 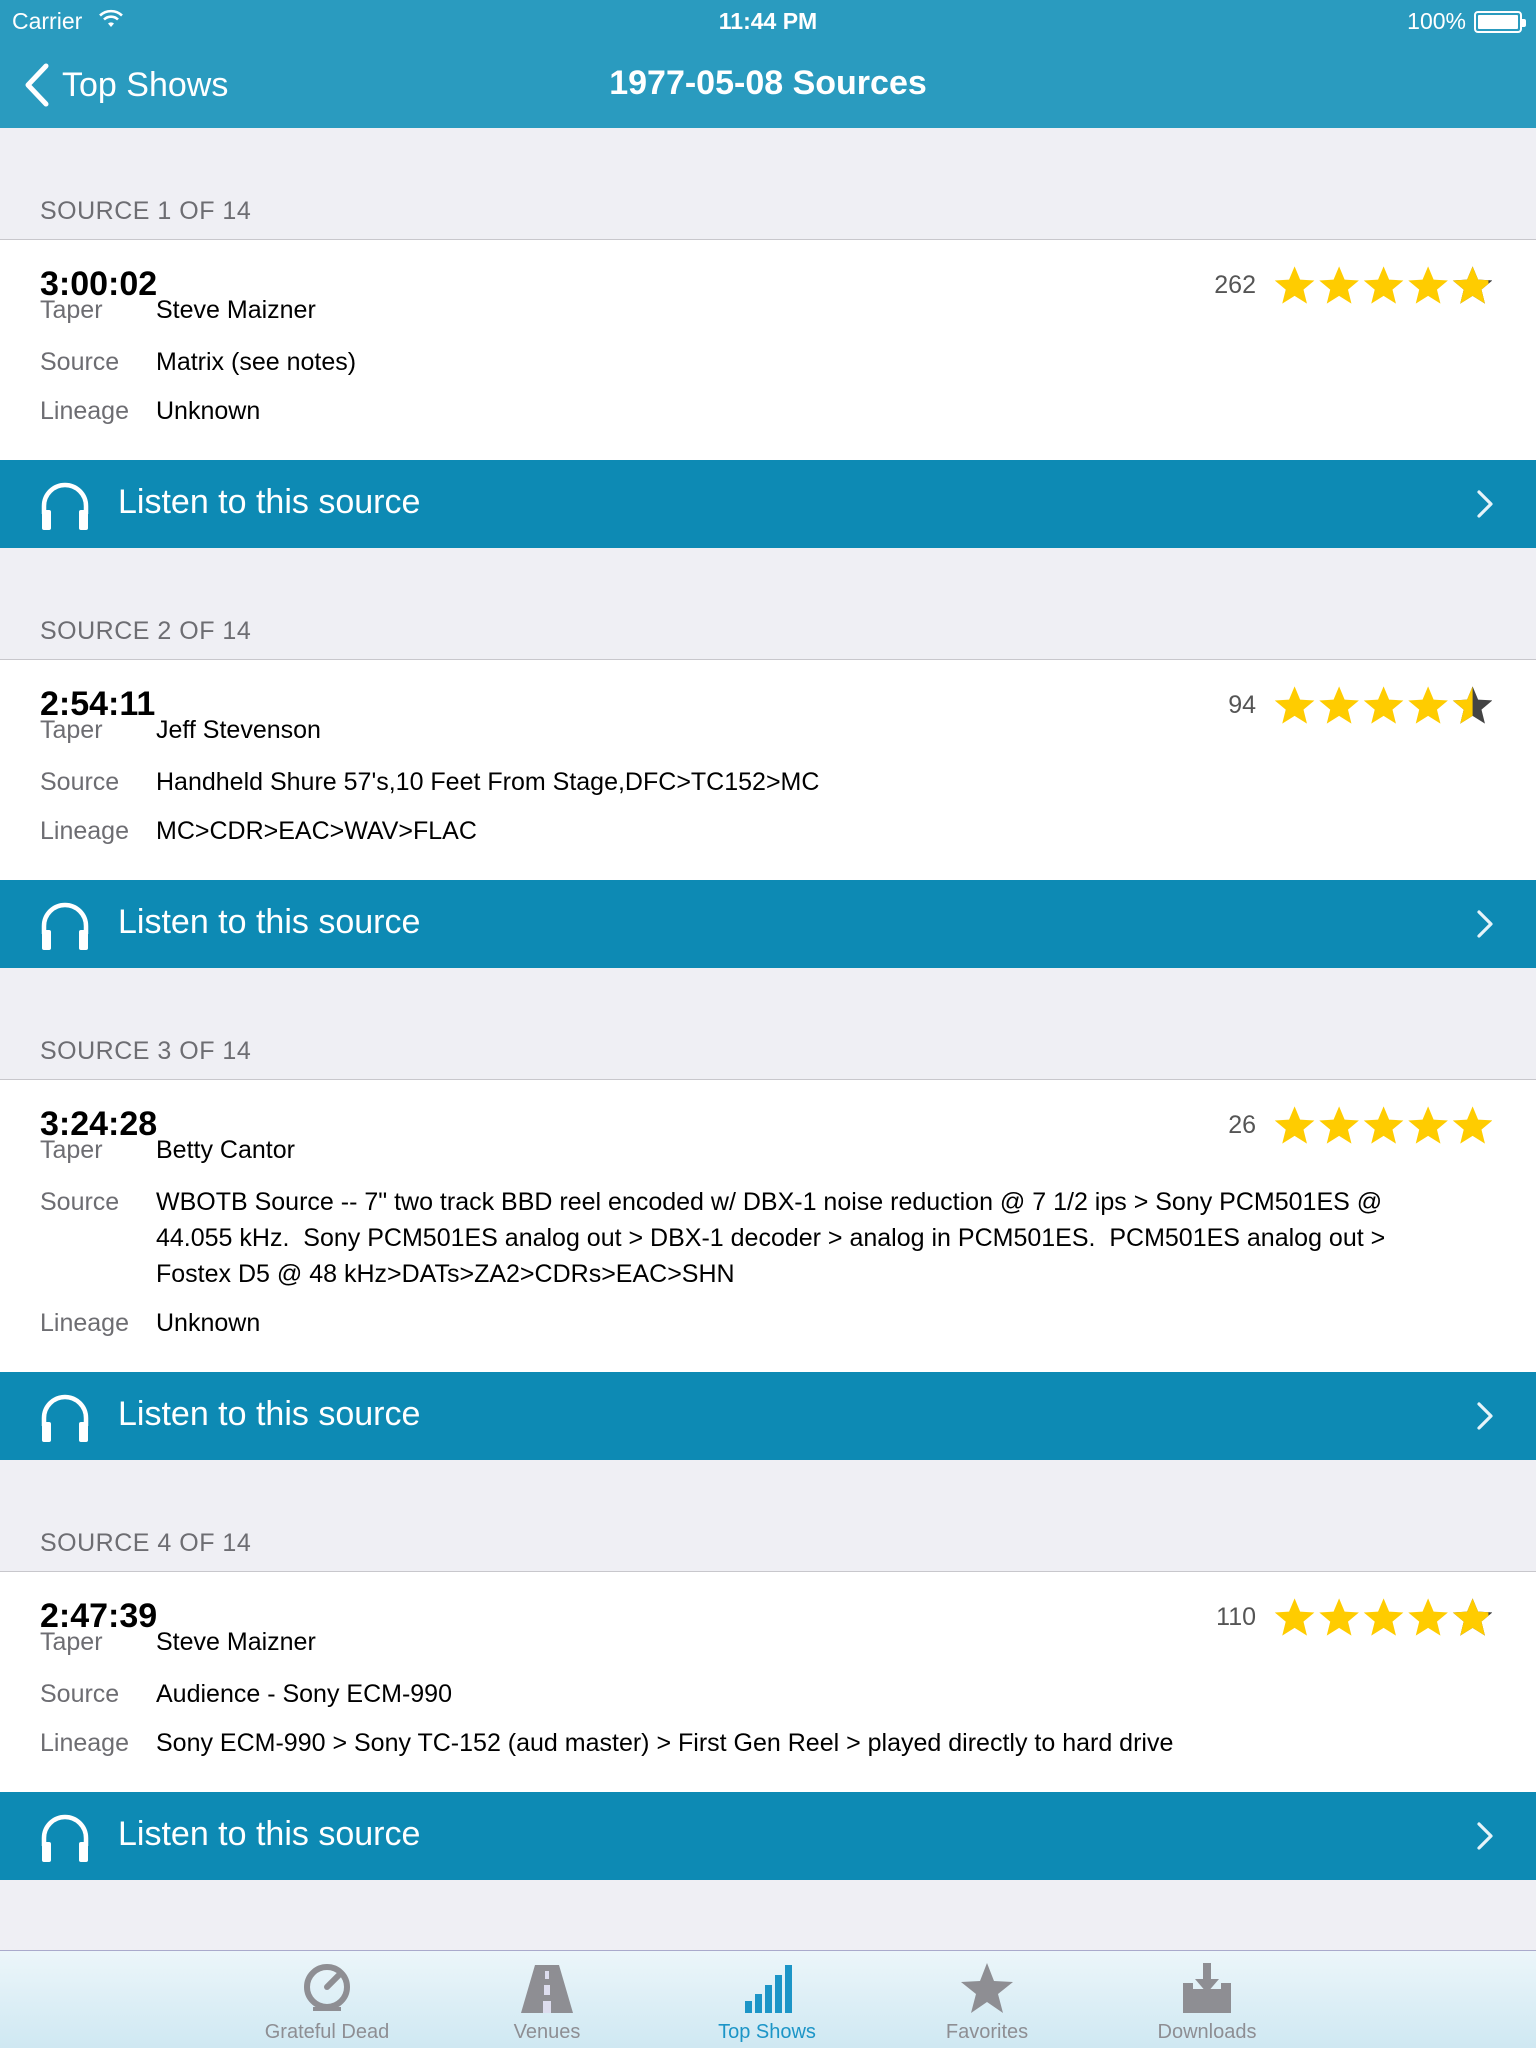 I want to click on tab-label: Top Shows, so click(x=767, y=2032).